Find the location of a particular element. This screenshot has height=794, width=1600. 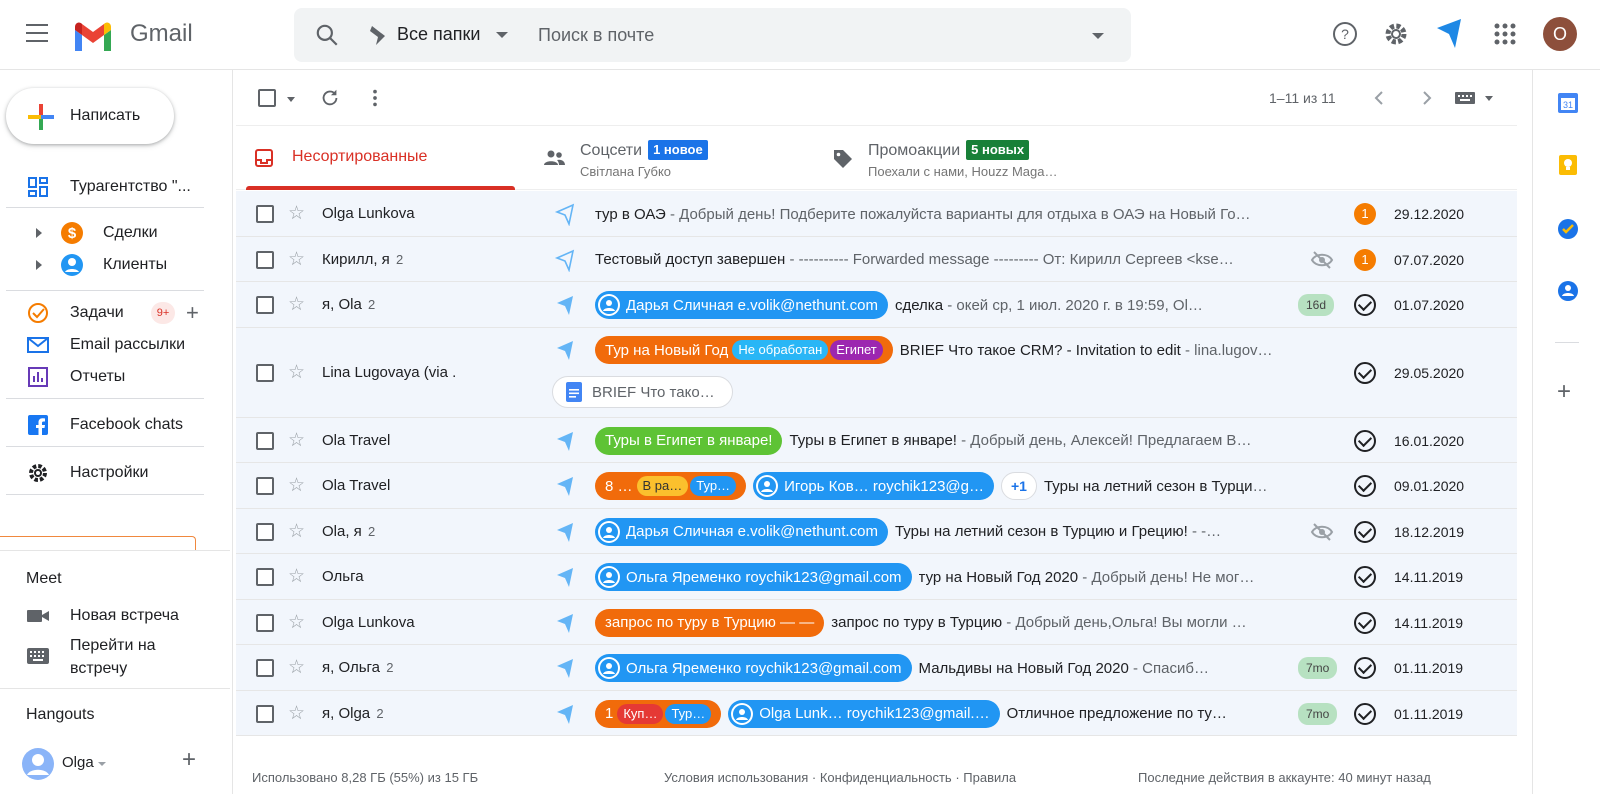

folder-dropdown-icon is located at coordinates (502, 35).